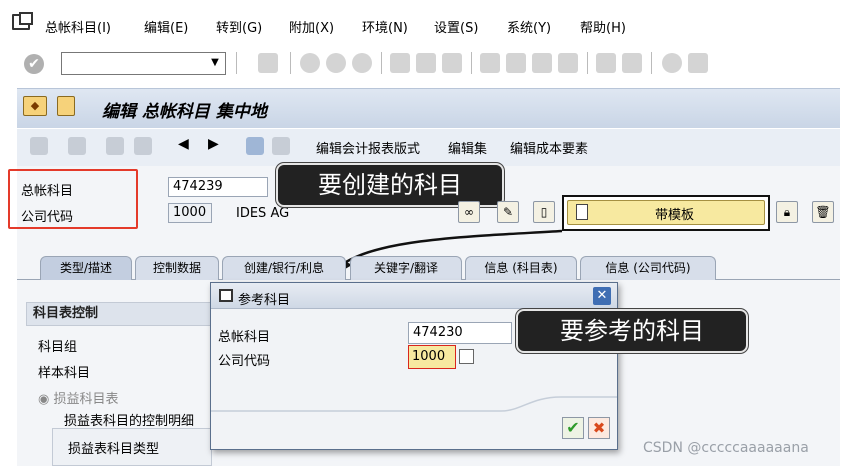 Image resolution: width=862 pixels, height=466 pixels. What do you see at coordinates (521, 268) in the screenshot?
I see `tab-info-chart-of-accounts: 信息 (科目表)` at bounding box center [521, 268].